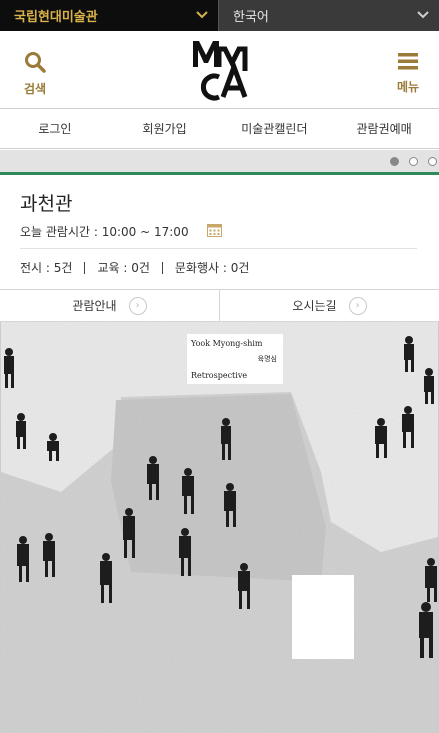 This screenshot has height=733, width=439. I want to click on top-selector-bar: 국립현대미술관 한국어, so click(219, 15).